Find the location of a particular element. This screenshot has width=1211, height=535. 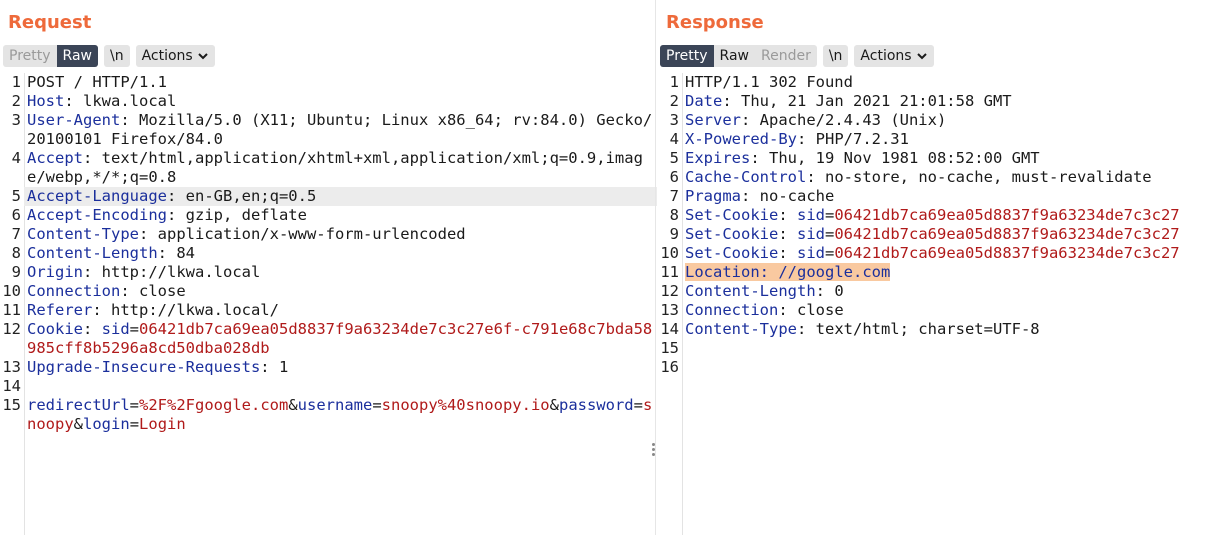

editor-line: 1 POST / HTTP/1.1 is located at coordinates (328, 82).